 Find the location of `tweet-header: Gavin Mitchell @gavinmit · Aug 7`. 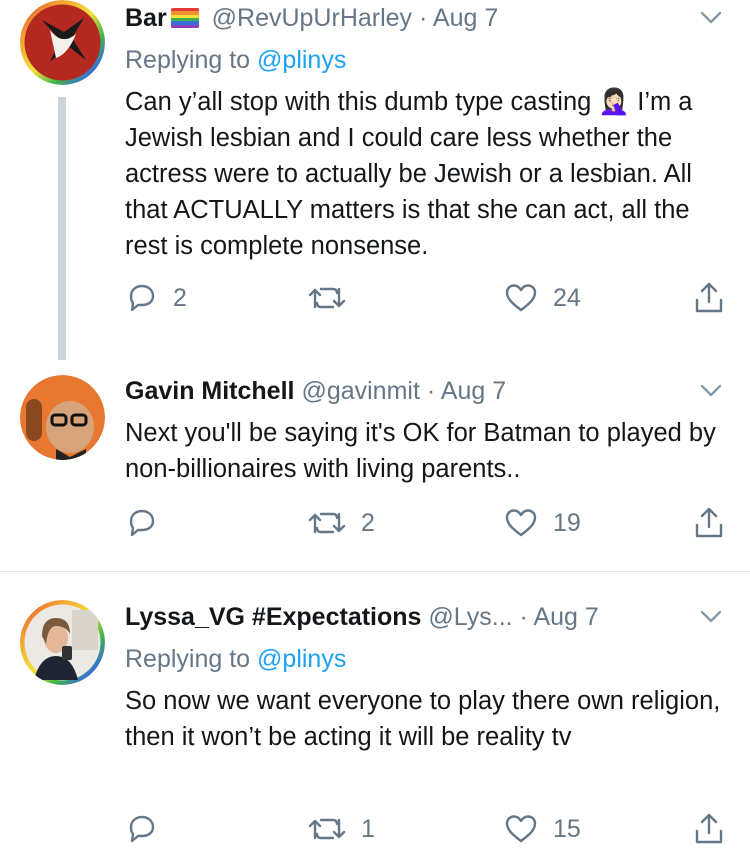

tweet-header: Gavin Mitchell @gavinmit · Aug 7 is located at coordinates (407, 391).